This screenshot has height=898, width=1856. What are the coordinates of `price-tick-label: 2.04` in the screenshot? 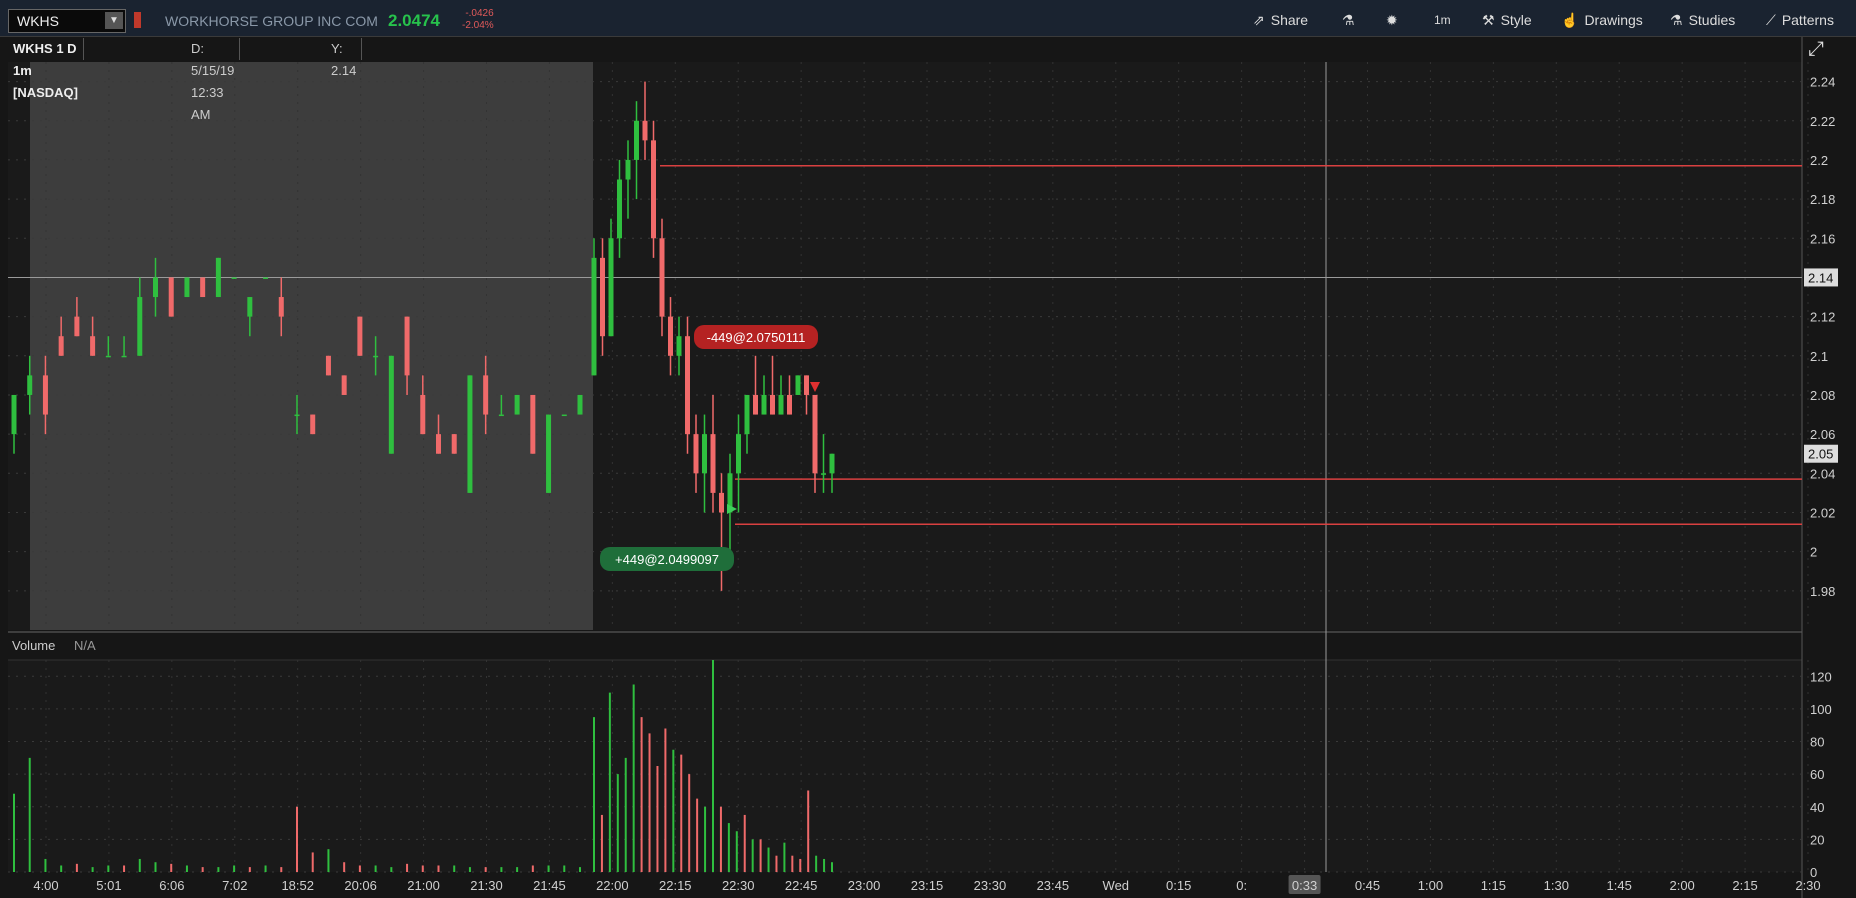 It's located at (1822, 473).